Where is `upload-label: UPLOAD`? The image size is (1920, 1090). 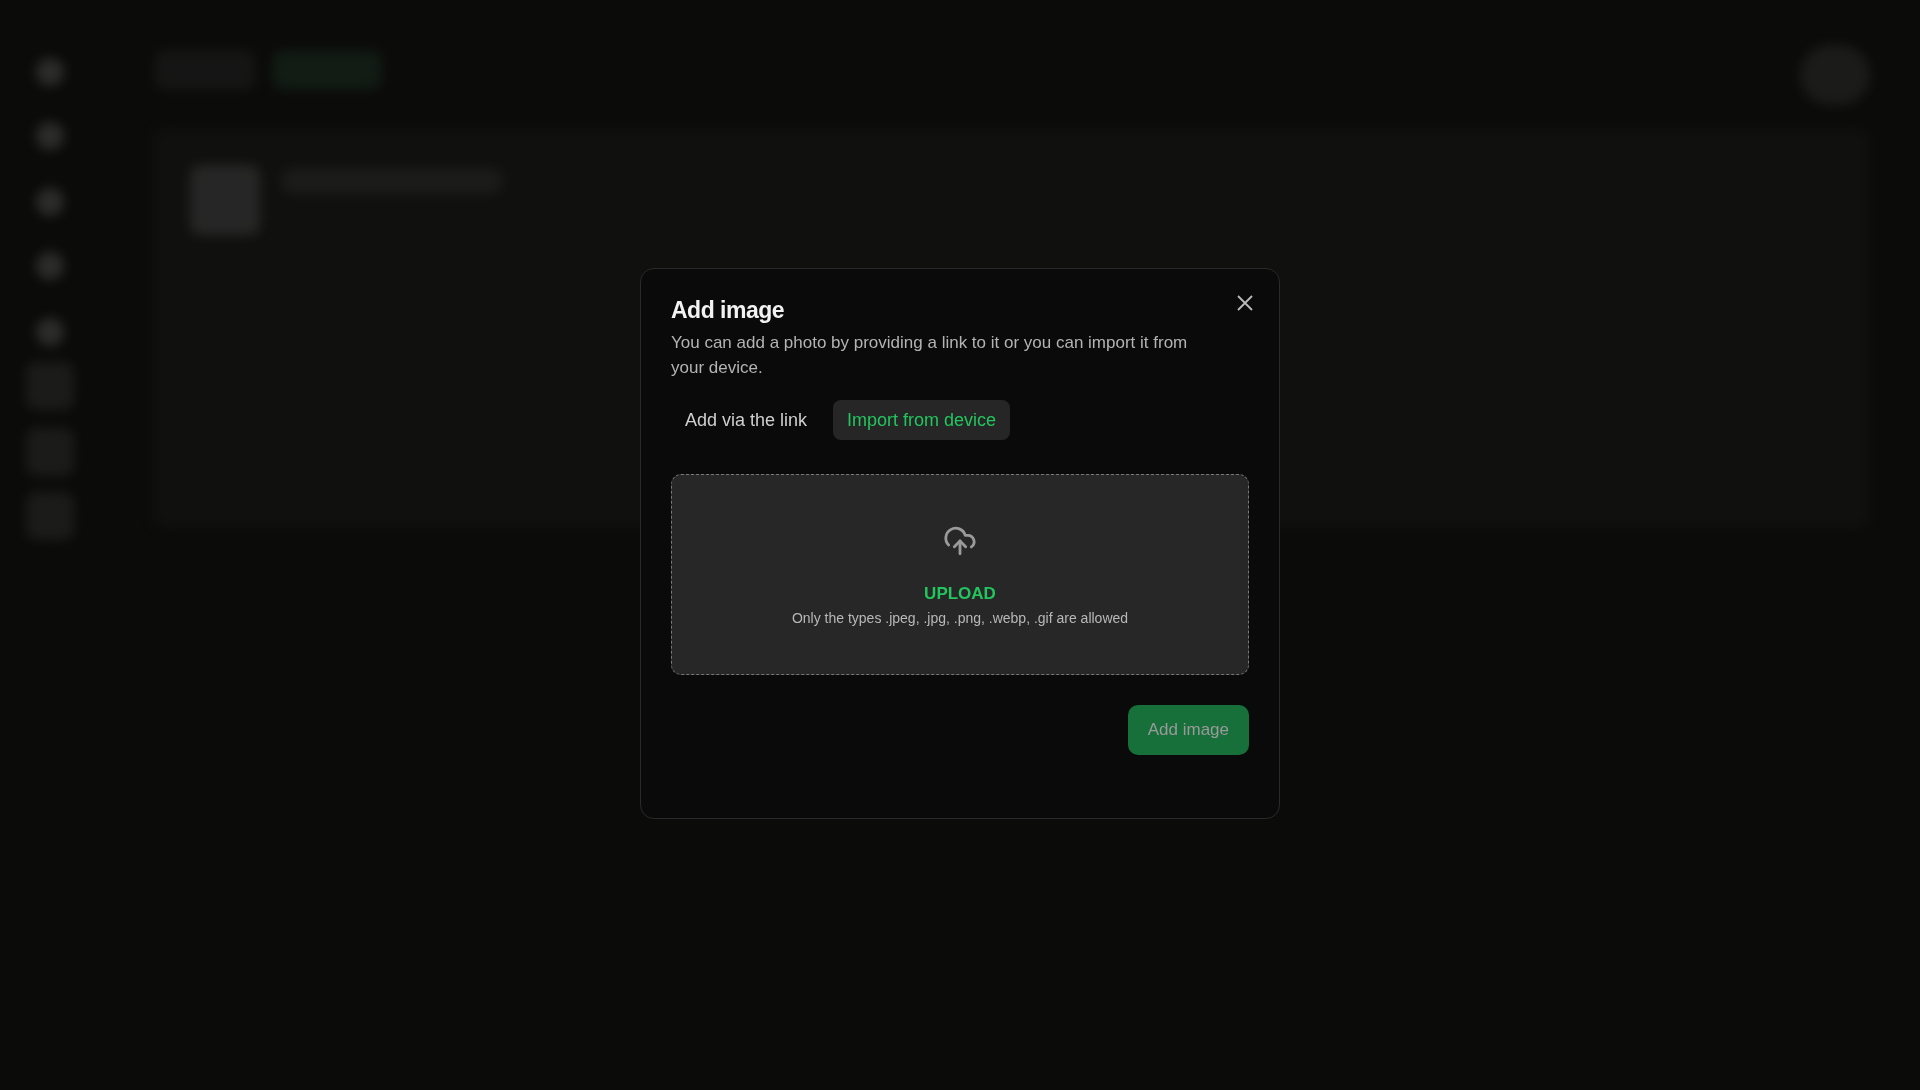
upload-label: UPLOAD is located at coordinates (960, 593).